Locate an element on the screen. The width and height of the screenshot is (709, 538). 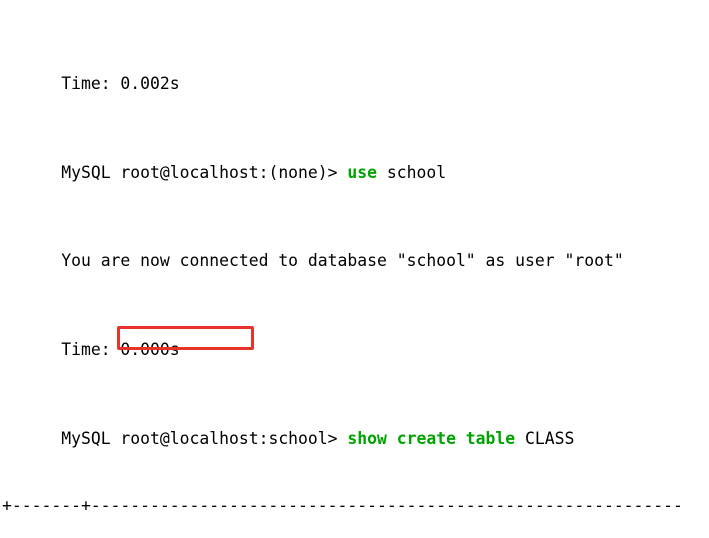
prompt-line-use: MySQL root@localhost:(none)> use school is located at coordinates (355, 160).